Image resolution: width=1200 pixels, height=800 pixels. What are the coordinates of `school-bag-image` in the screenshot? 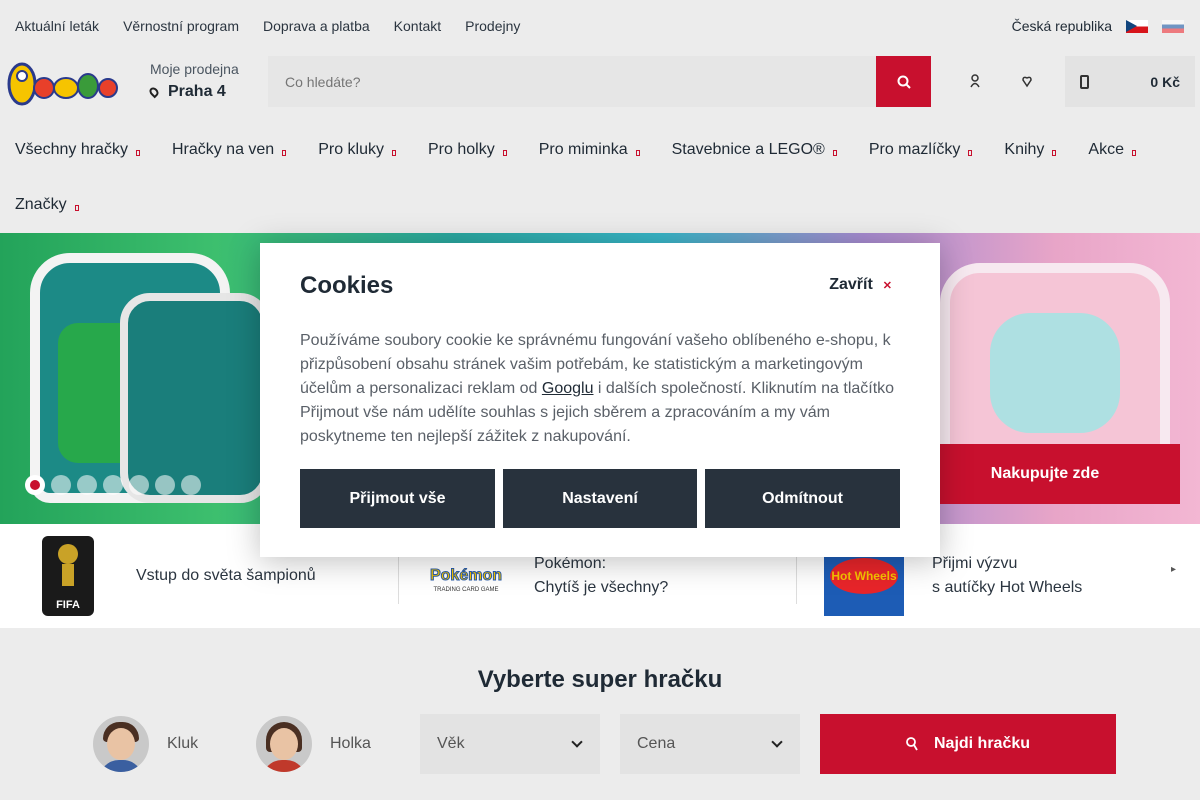 It's located at (195, 398).